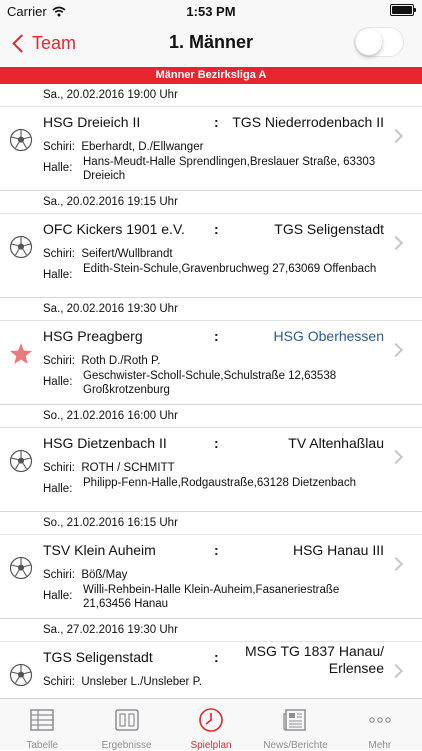 The width and height of the screenshot is (422, 751). I want to click on tab-spielplan: Spielplan, so click(211, 725).